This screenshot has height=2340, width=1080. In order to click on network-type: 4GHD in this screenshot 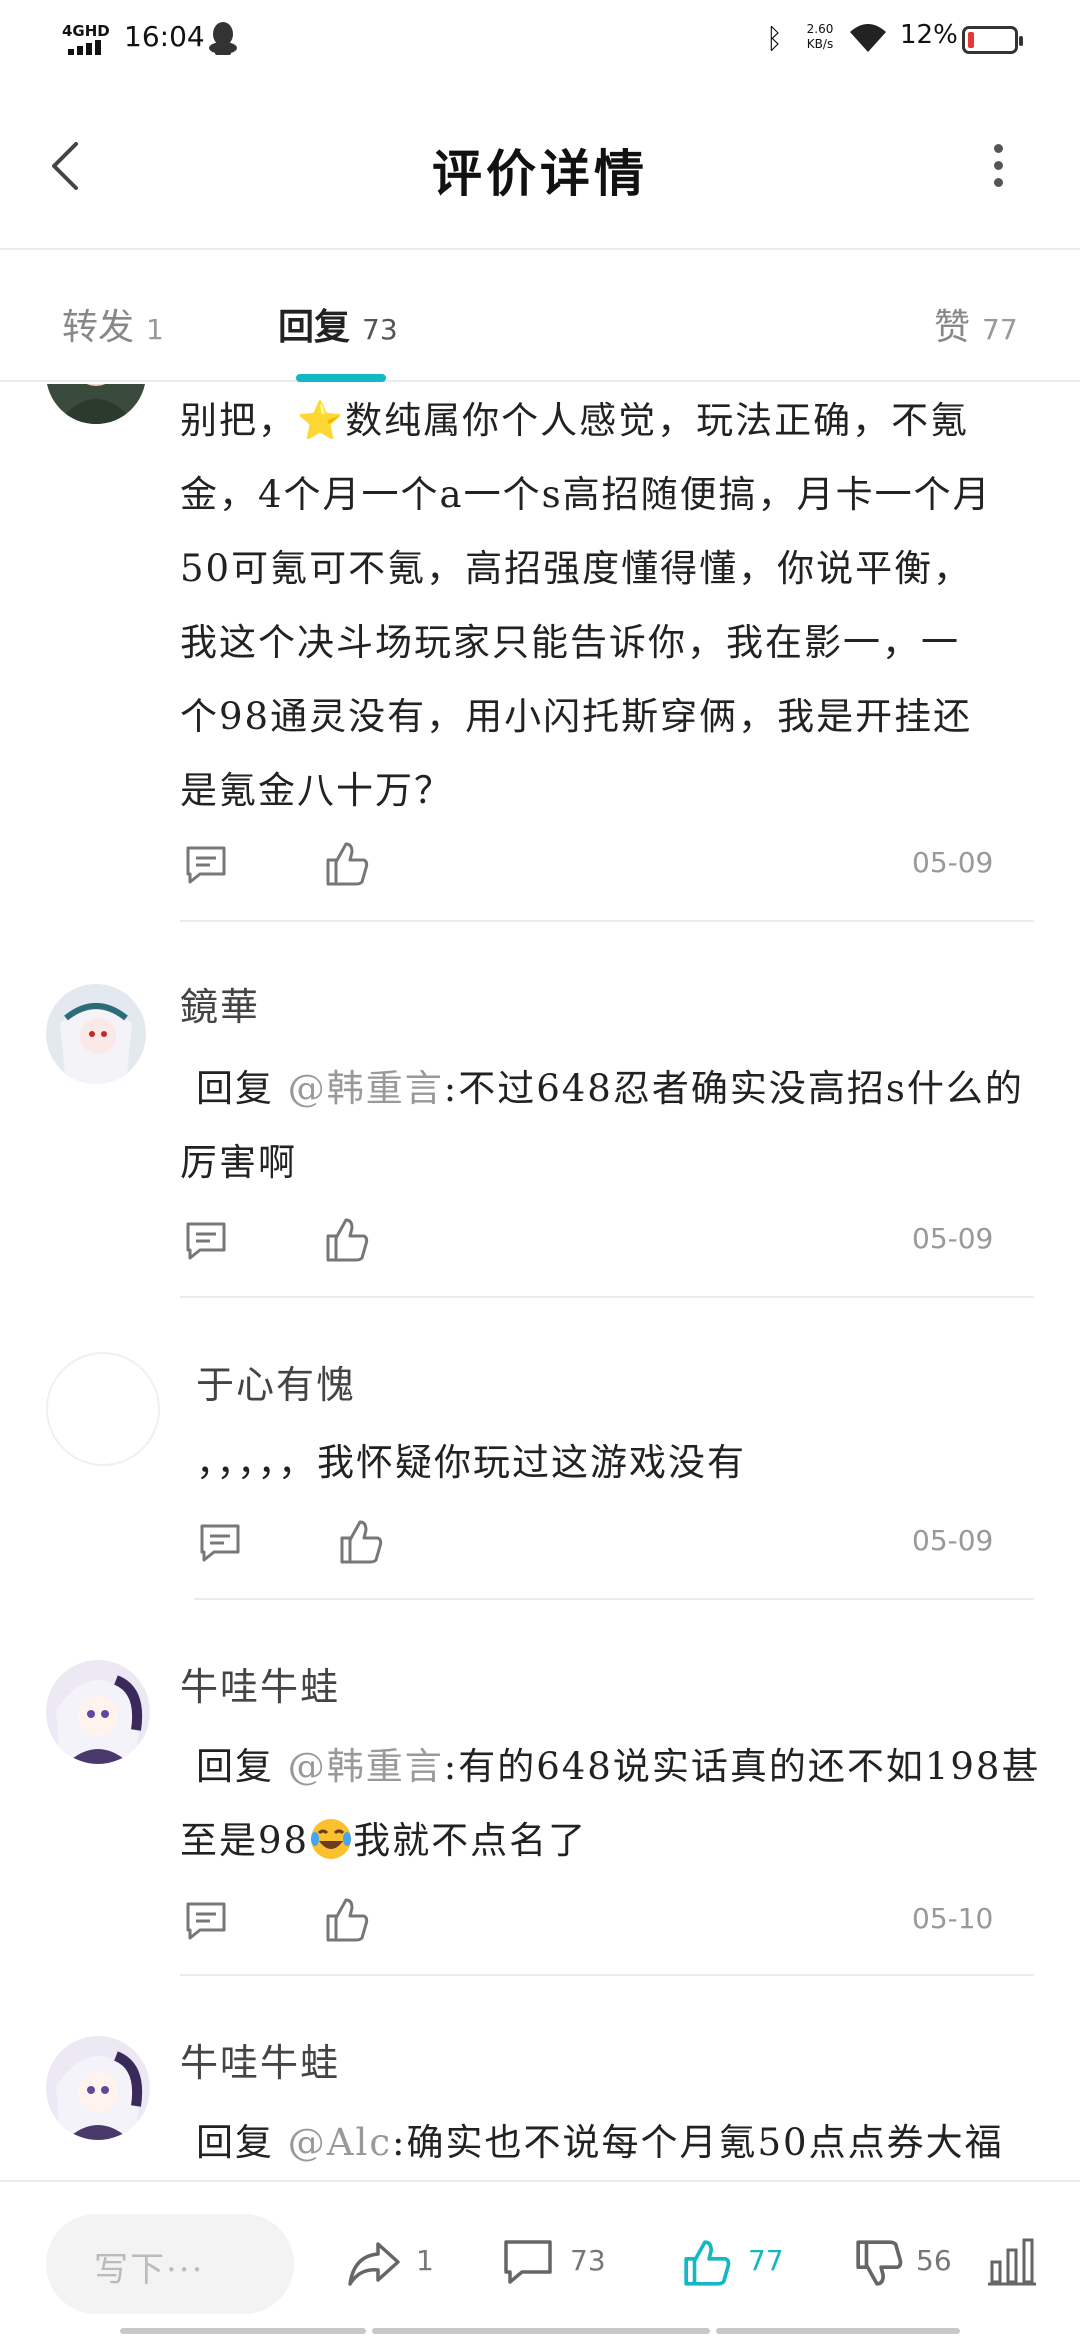, I will do `click(86, 31)`.